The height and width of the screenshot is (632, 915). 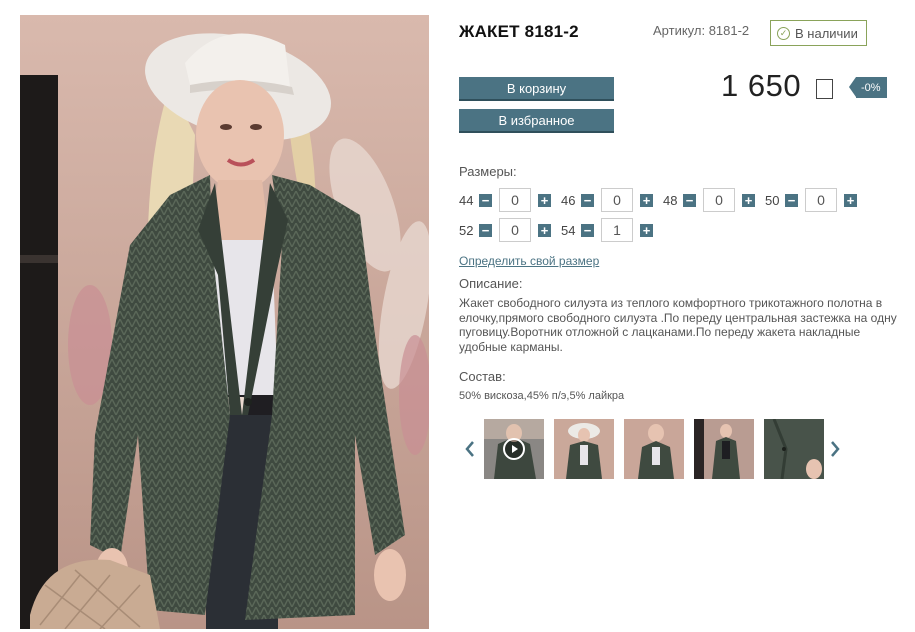 What do you see at coordinates (529, 261) in the screenshot?
I see `size-guide-link: Определить свой размер` at bounding box center [529, 261].